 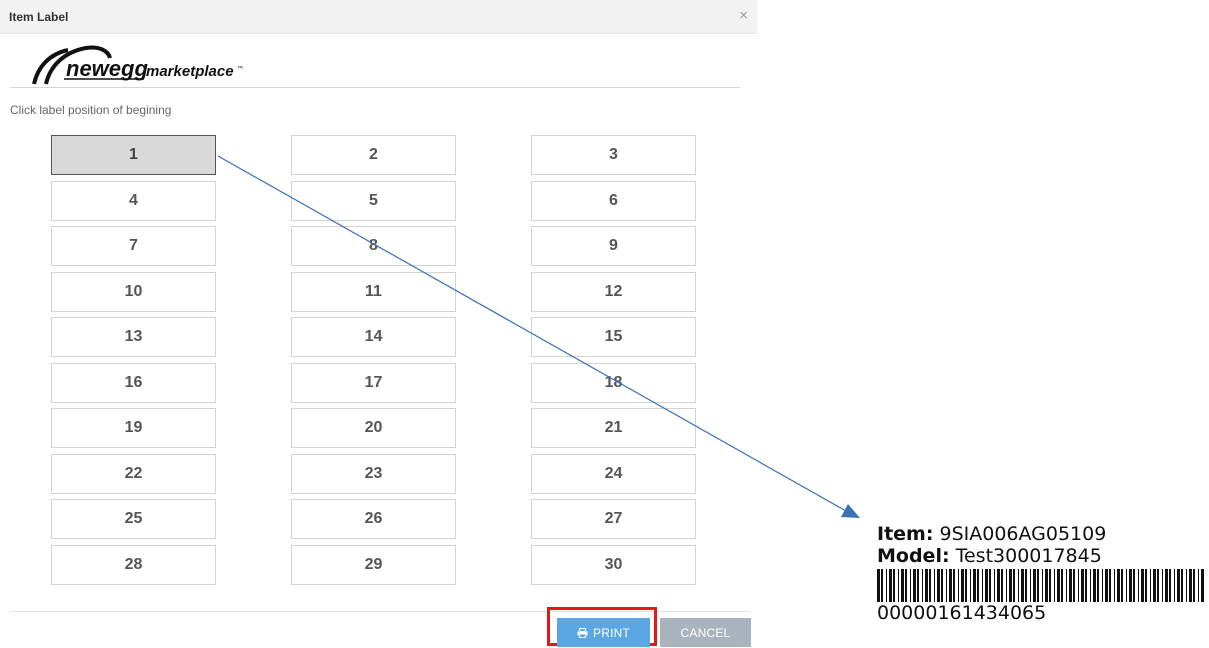 What do you see at coordinates (613, 201) in the screenshot?
I see `label-position-6: 6` at bounding box center [613, 201].